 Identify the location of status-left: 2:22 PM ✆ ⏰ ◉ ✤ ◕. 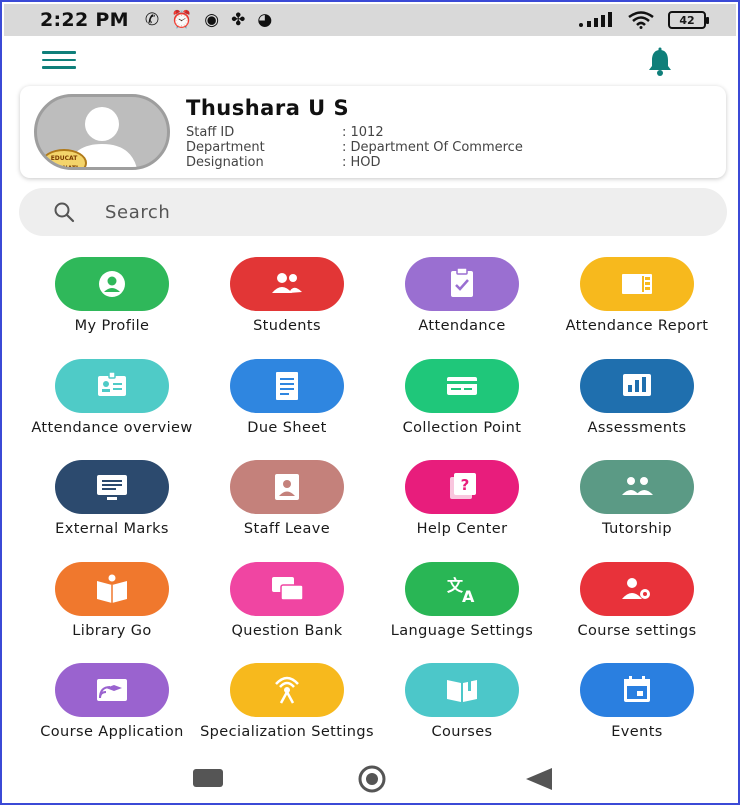
(156, 20).